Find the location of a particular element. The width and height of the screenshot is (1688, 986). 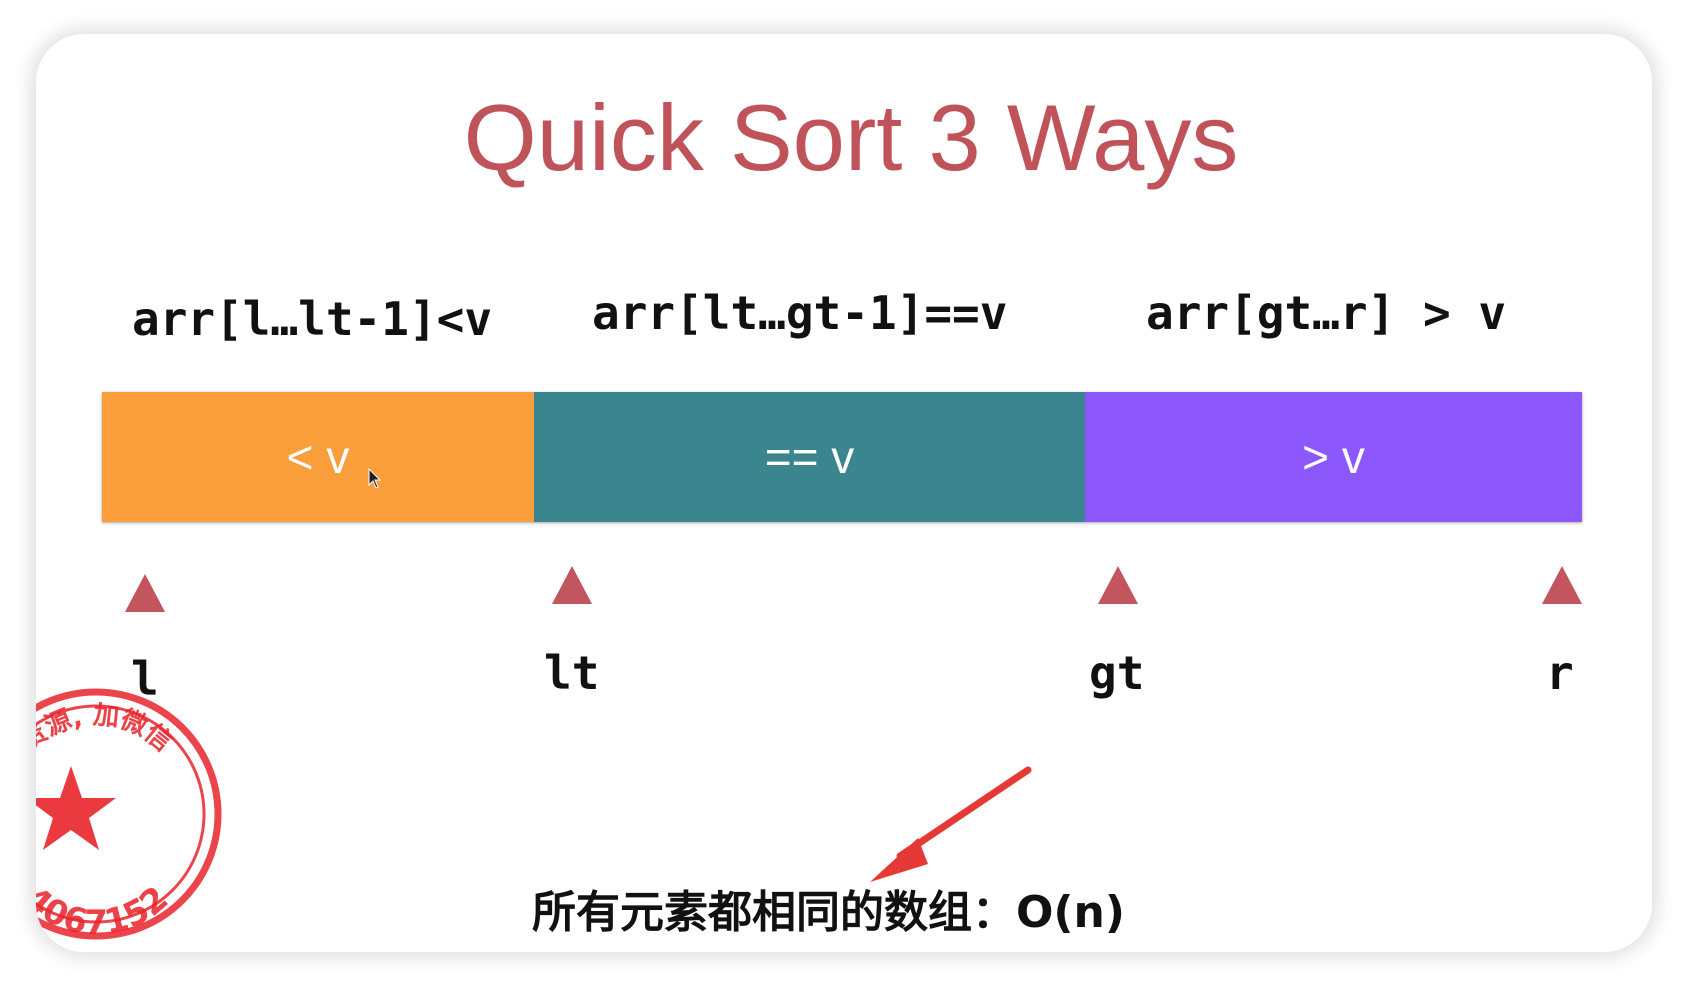

segment-equal-label: == v is located at coordinates (809, 457).